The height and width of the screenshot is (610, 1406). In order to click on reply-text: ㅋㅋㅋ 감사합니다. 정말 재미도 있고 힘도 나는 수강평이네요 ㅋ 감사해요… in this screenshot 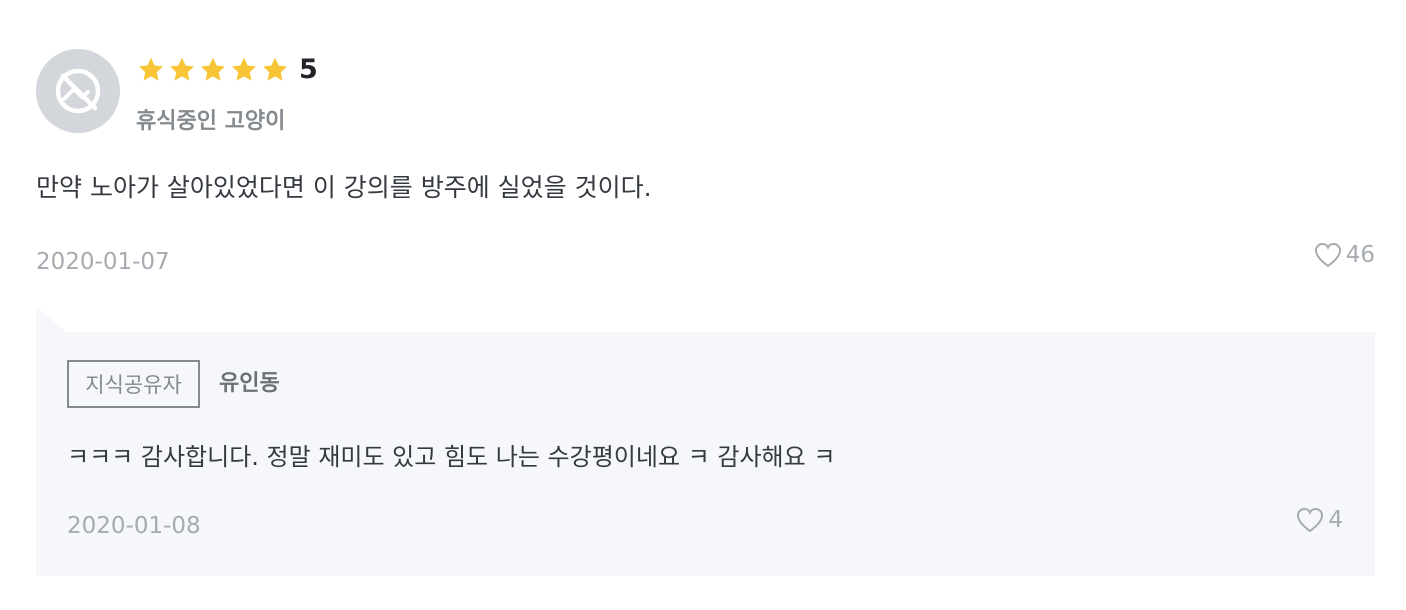, I will do `click(451, 457)`.